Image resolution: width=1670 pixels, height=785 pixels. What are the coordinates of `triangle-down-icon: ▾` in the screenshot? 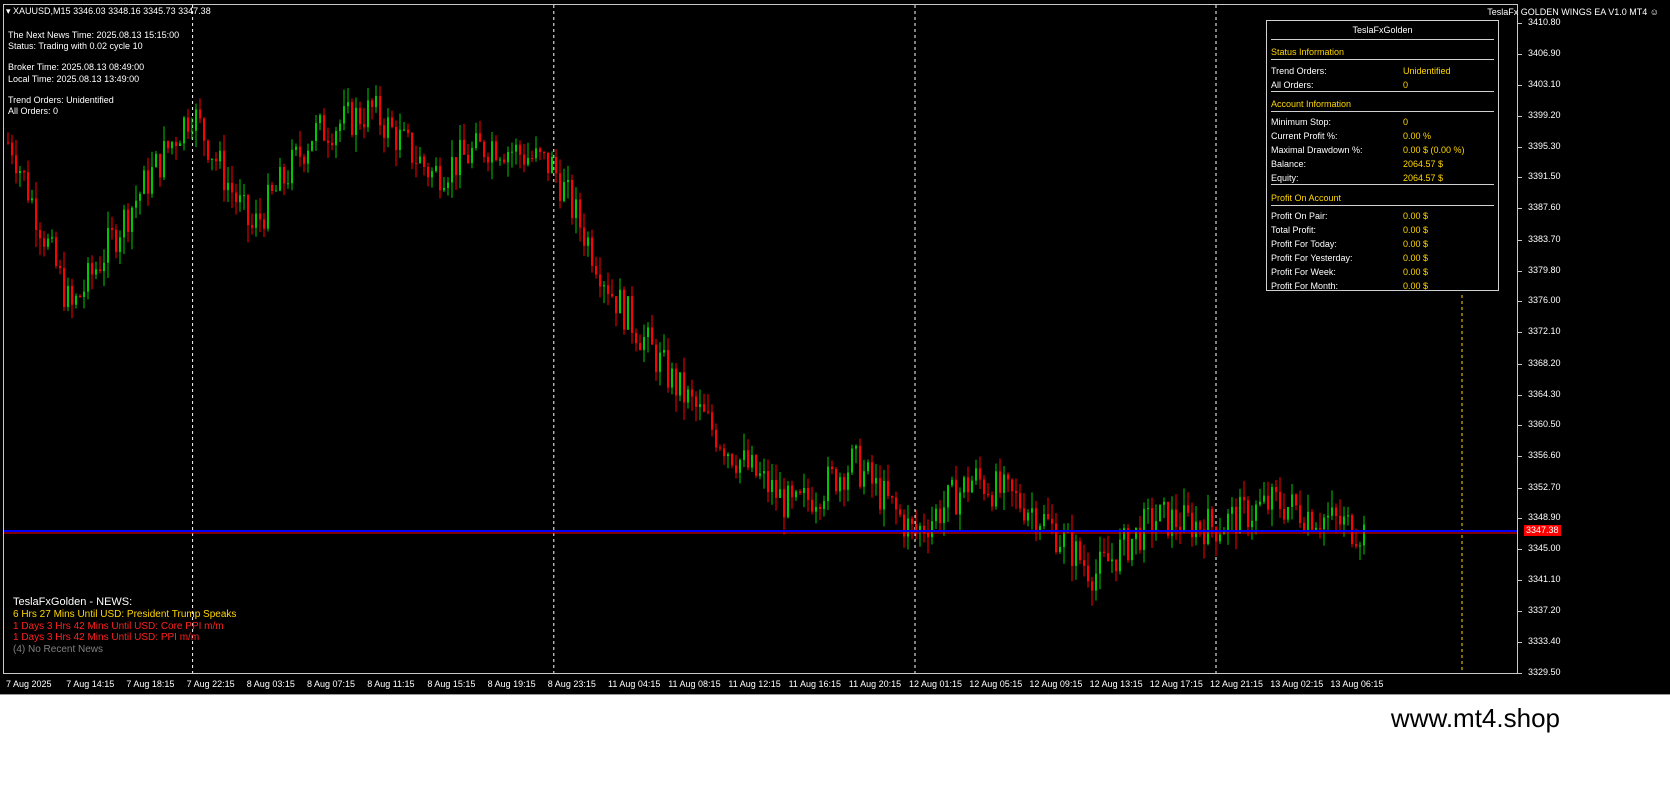 It's located at (8, 11).